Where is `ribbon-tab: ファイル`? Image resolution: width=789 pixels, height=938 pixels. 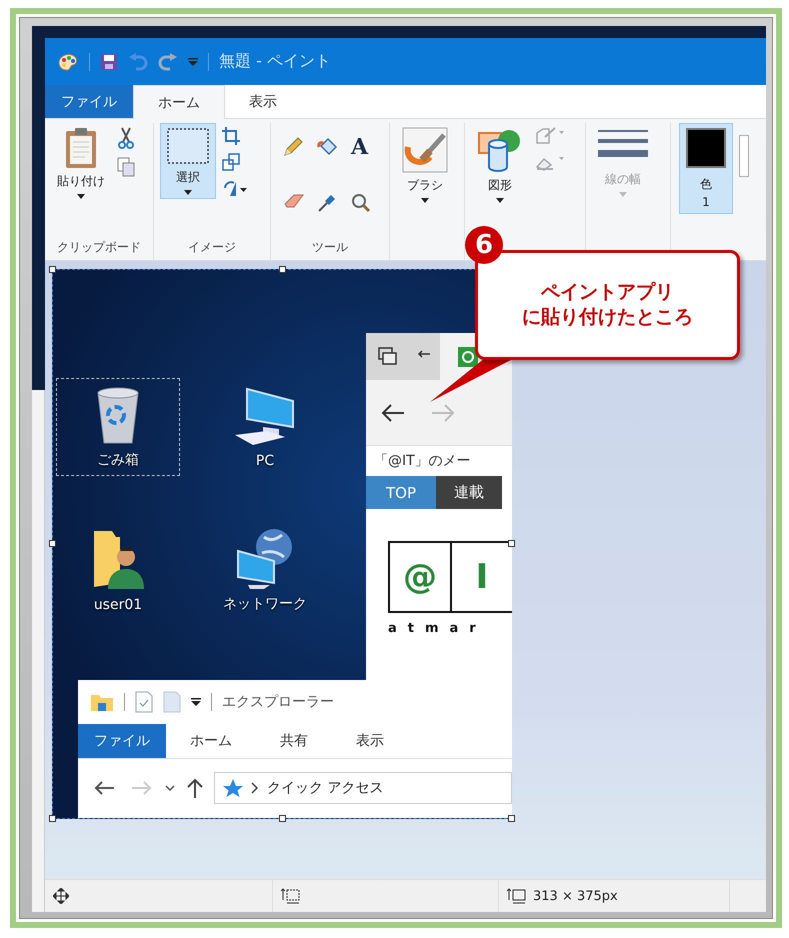
ribbon-tab: ファイル is located at coordinates (89, 101).